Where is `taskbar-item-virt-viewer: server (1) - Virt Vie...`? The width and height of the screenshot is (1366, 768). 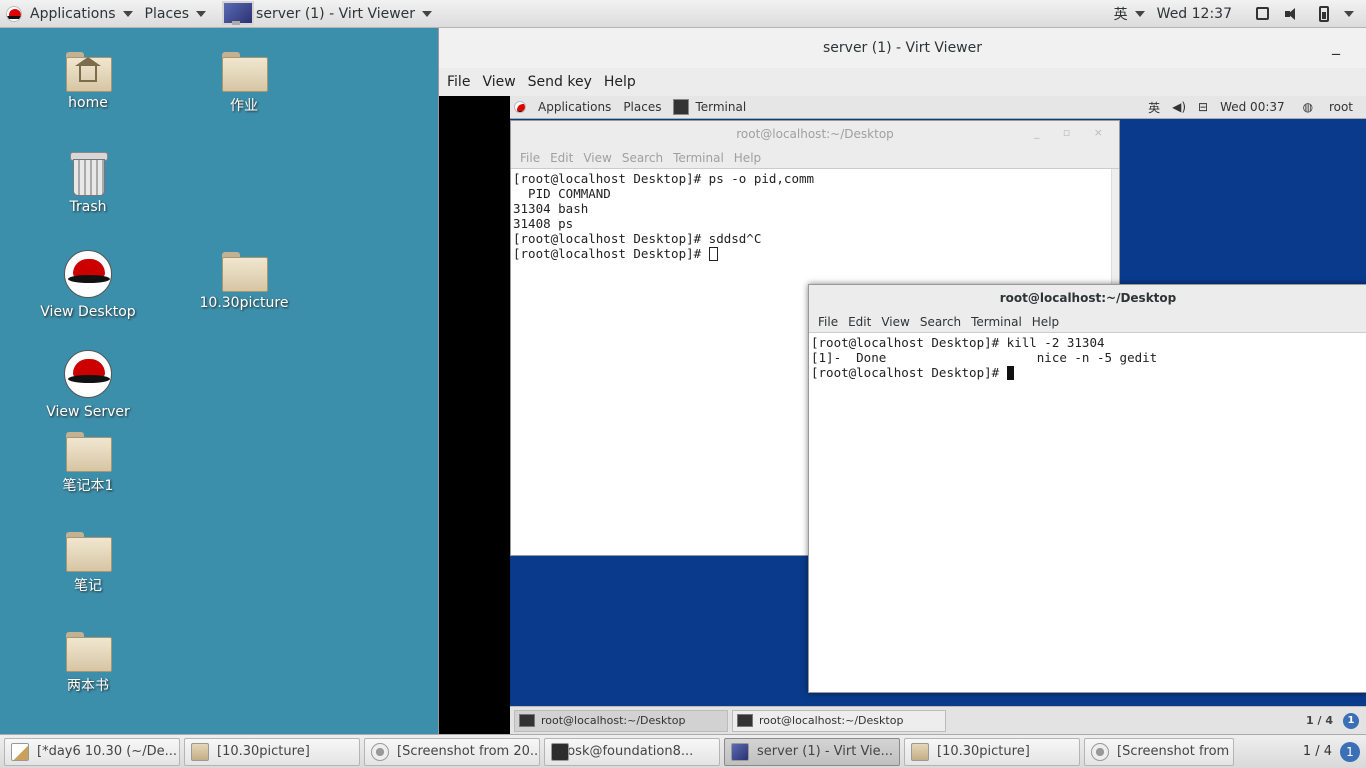 taskbar-item-virt-viewer: server (1) - Virt Vie... is located at coordinates (812, 751).